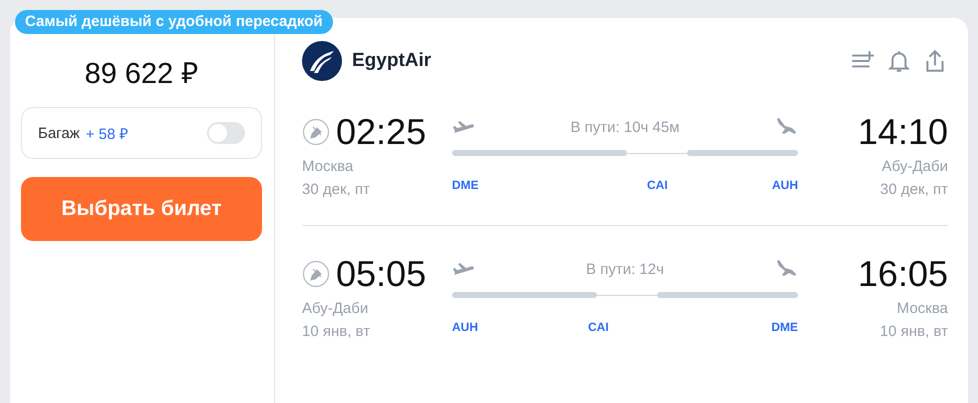 The height and width of the screenshot is (403, 978). What do you see at coordinates (903, 274) in the screenshot?
I see `arrival-time: 16:05` at bounding box center [903, 274].